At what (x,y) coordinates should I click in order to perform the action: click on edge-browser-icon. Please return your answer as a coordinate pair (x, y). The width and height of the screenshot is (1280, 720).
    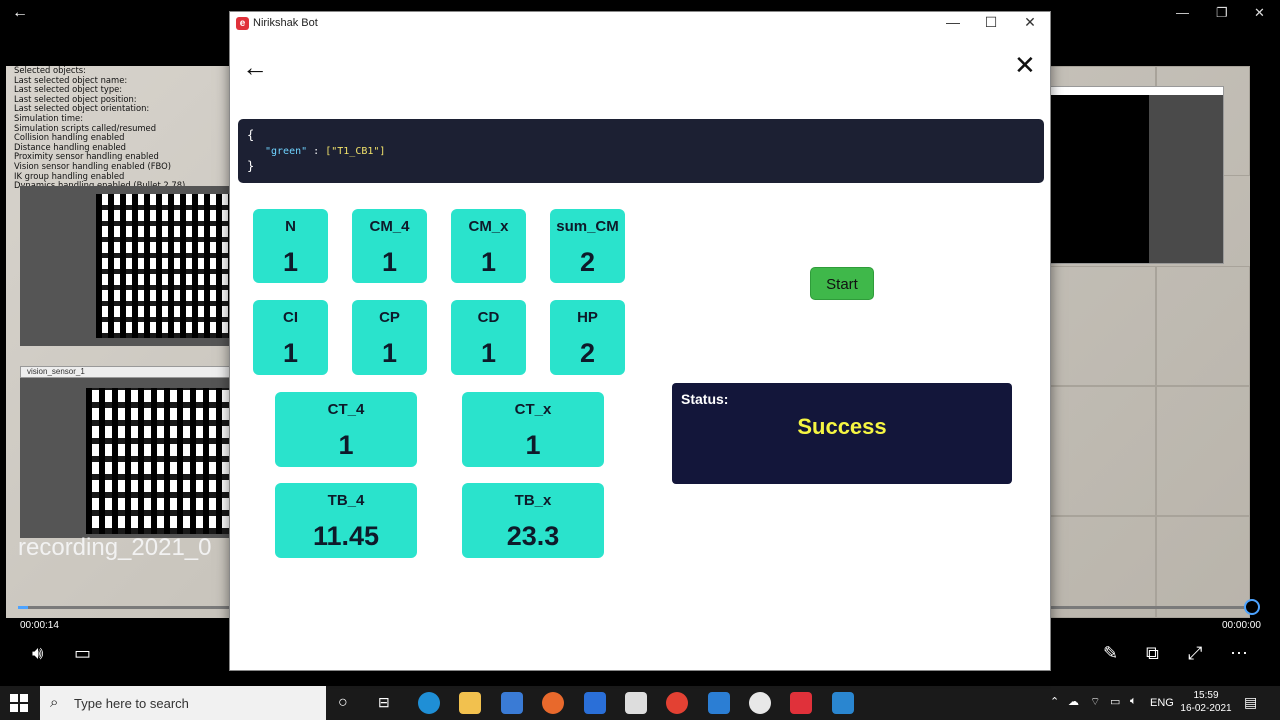
    Looking at the image, I should click on (429, 703).